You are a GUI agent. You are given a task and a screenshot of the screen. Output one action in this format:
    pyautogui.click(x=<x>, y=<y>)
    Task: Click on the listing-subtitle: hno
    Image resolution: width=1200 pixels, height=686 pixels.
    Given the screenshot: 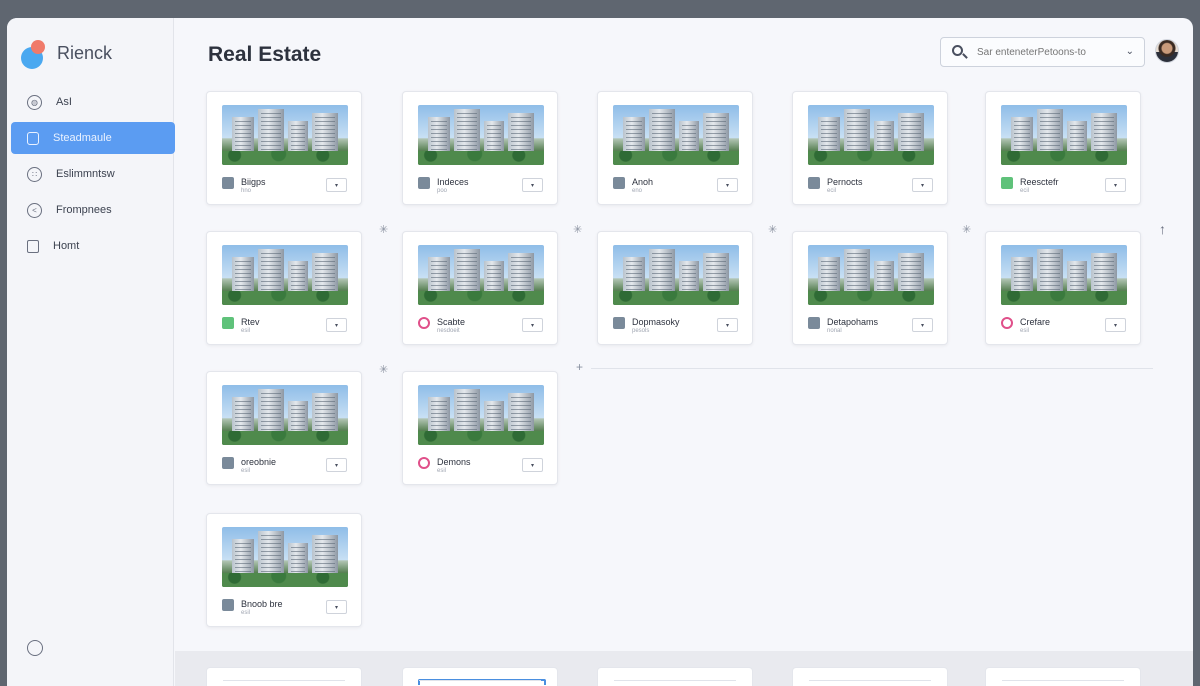 What is the action you would take?
    pyautogui.click(x=246, y=191)
    